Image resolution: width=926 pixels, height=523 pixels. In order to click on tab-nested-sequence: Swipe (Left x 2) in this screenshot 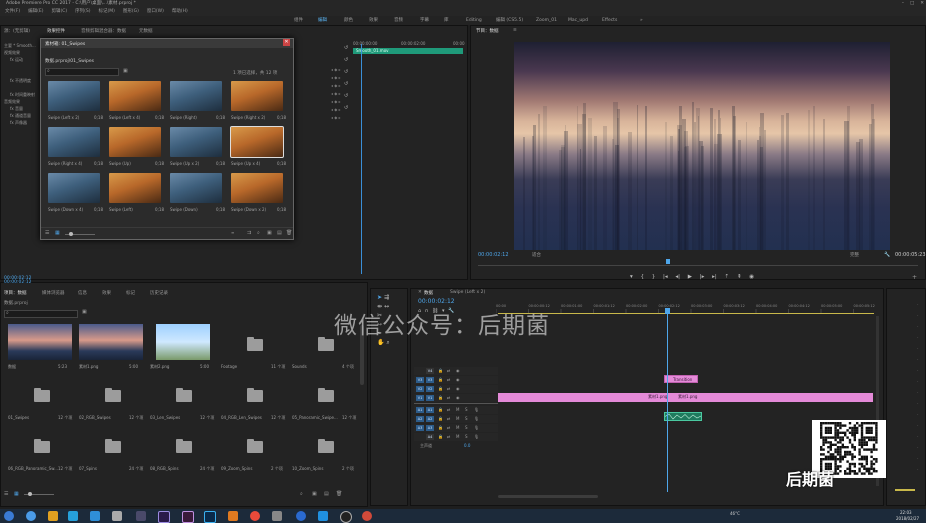, I will do `click(467, 292)`.